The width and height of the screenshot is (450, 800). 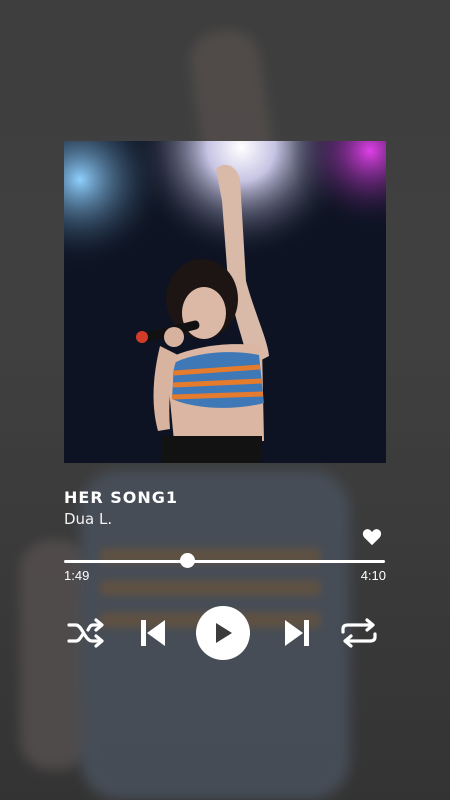 I want to click on track-title: HER SONG1, so click(x=121, y=497).